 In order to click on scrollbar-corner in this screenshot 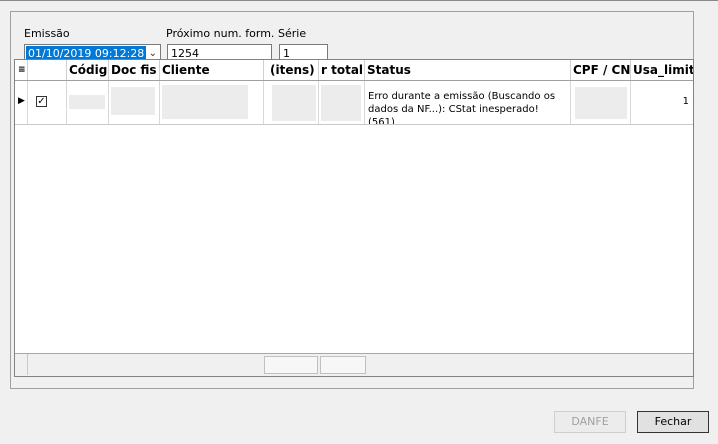, I will do `click(21, 364)`.